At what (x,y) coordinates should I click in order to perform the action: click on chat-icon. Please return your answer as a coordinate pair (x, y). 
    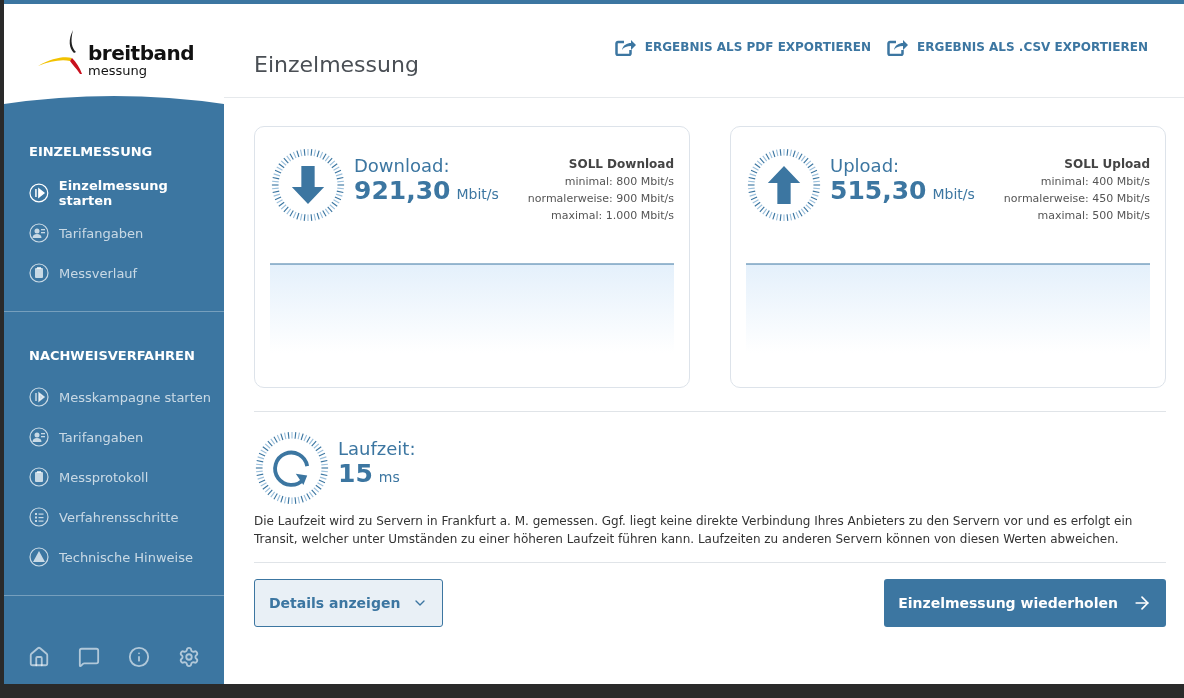
    Looking at the image, I should click on (89, 657).